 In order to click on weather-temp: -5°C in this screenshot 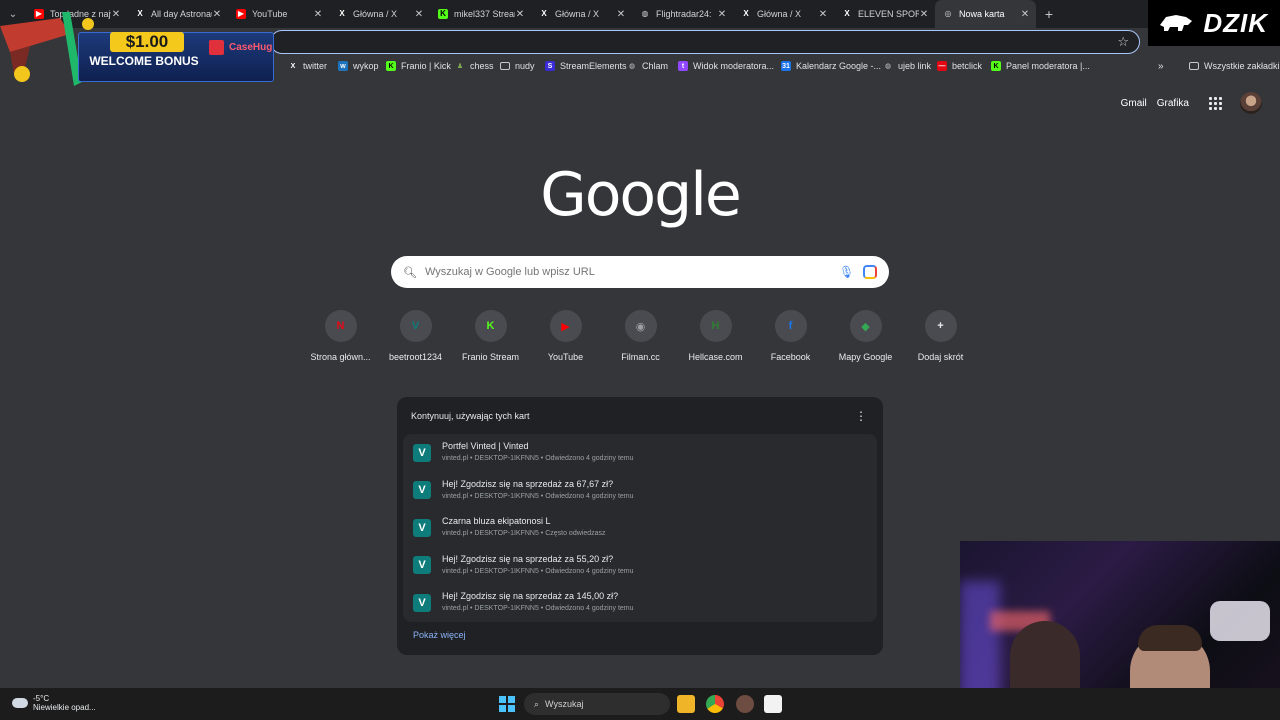, I will do `click(41, 698)`.